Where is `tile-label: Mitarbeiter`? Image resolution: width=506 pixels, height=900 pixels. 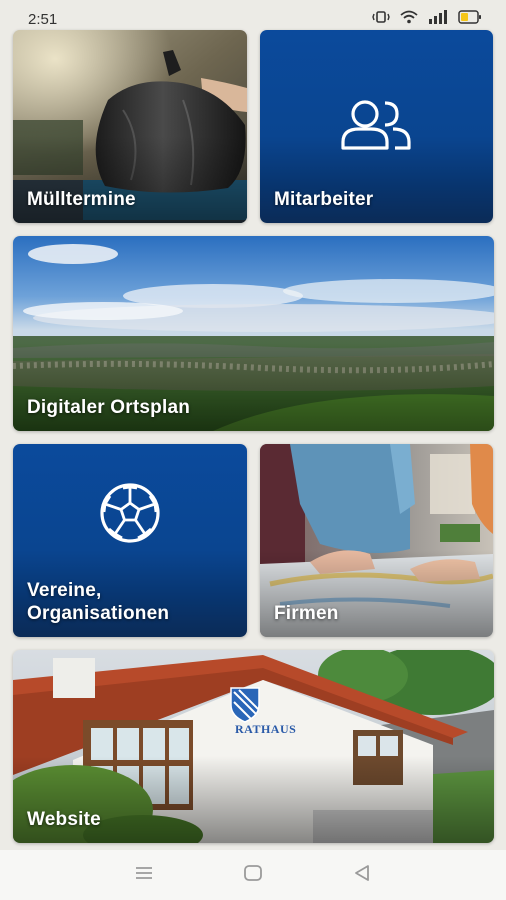
tile-label: Mitarbeiter is located at coordinates (324, 199).